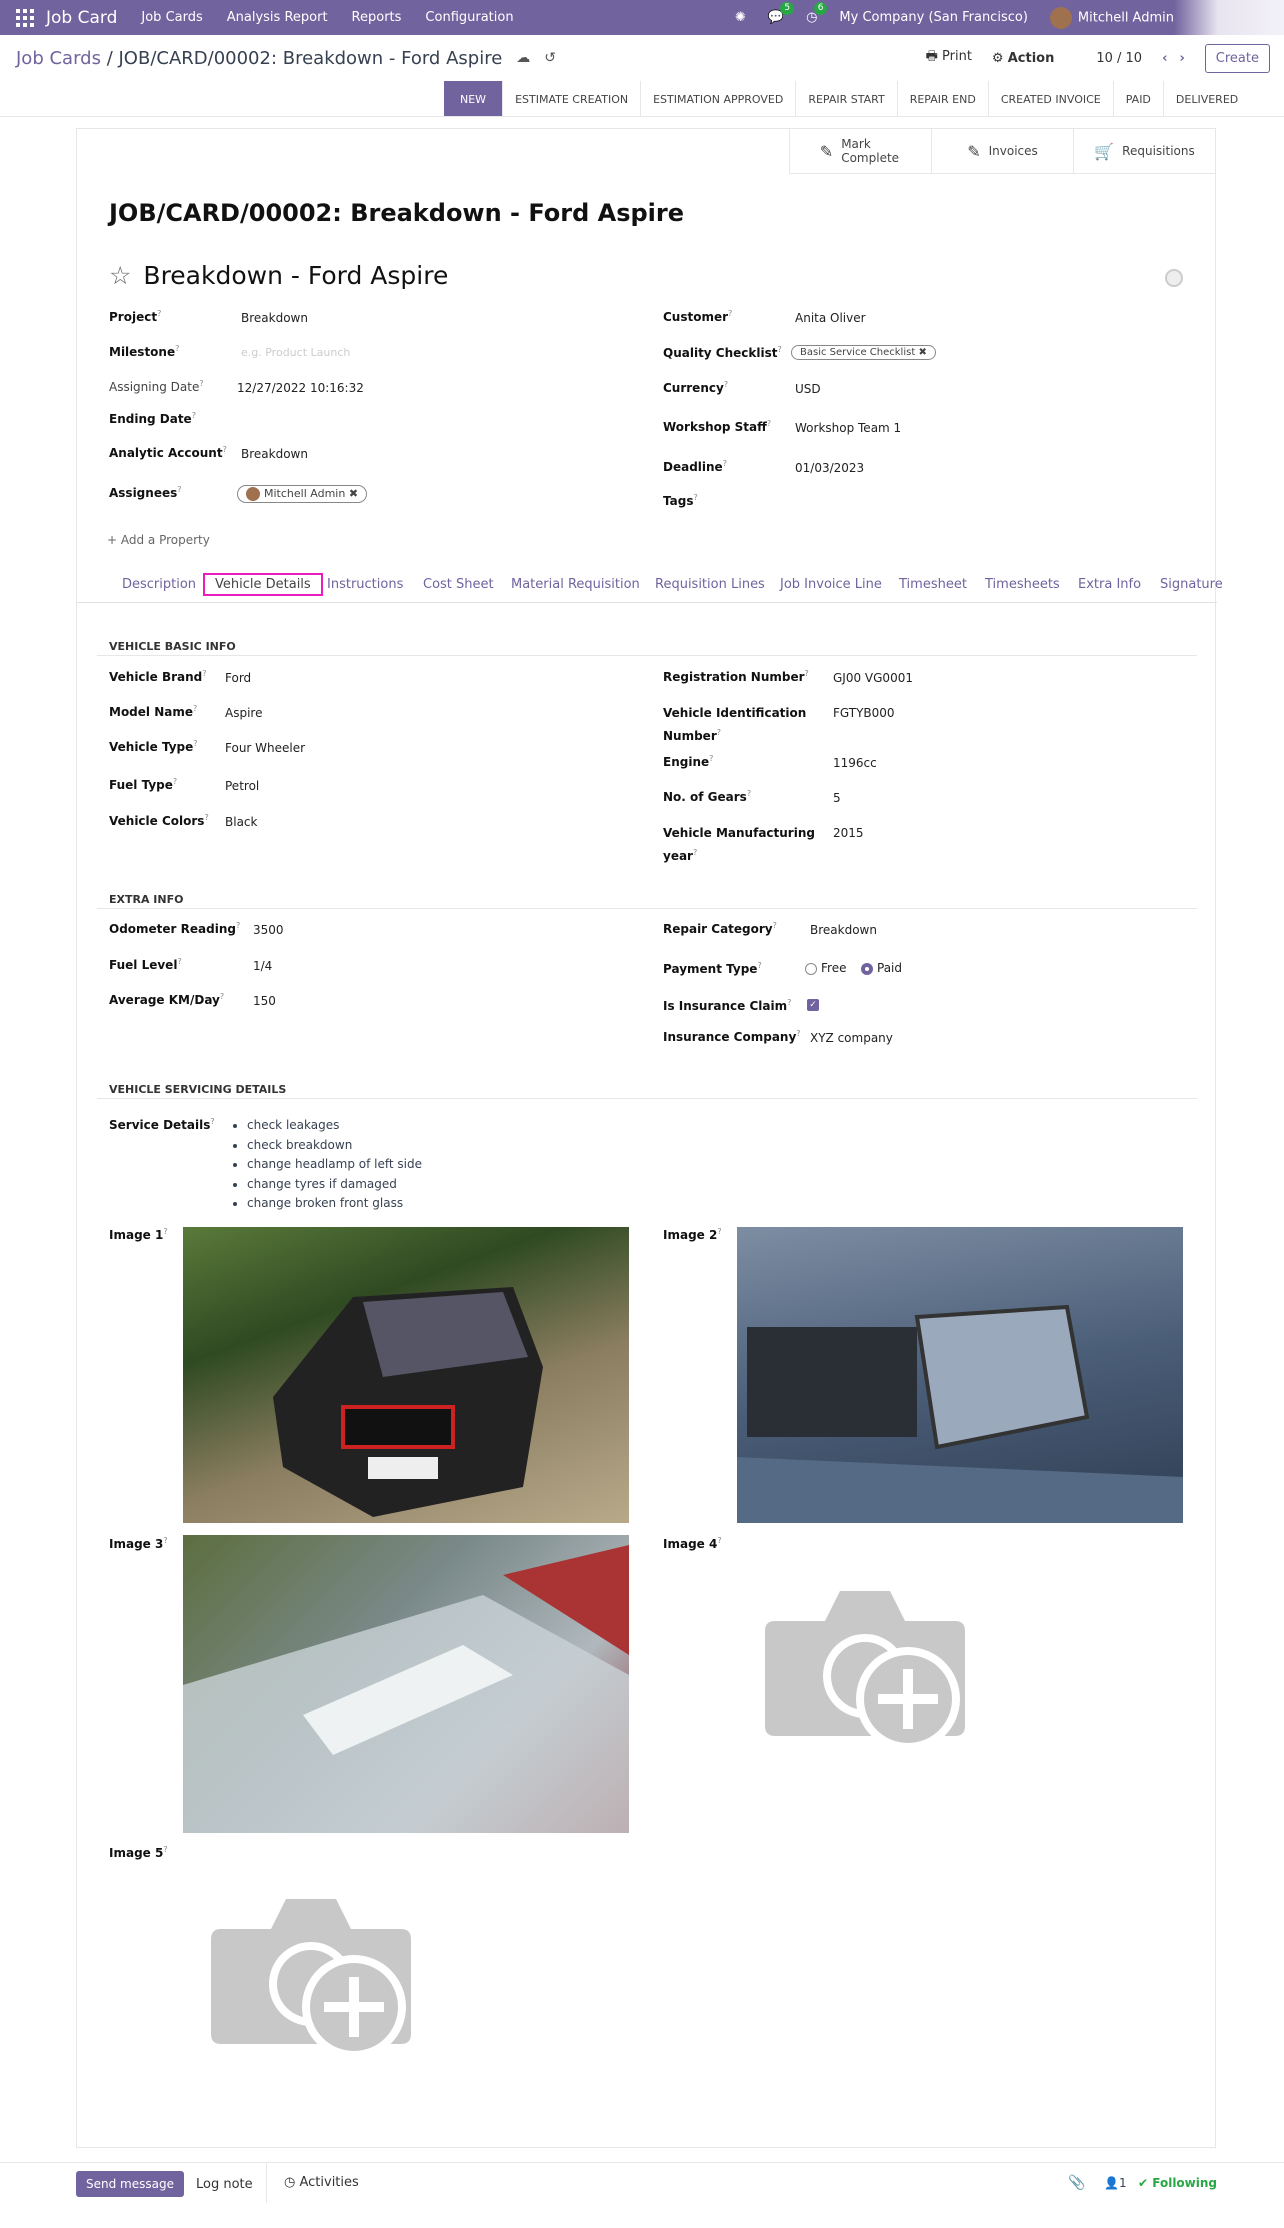 Image resolution: width=1284 pixels, height=2228 pixels. Describe the element at coordinates (120, 275) in the screenshot. I see `star-icon: ☆` at that location.